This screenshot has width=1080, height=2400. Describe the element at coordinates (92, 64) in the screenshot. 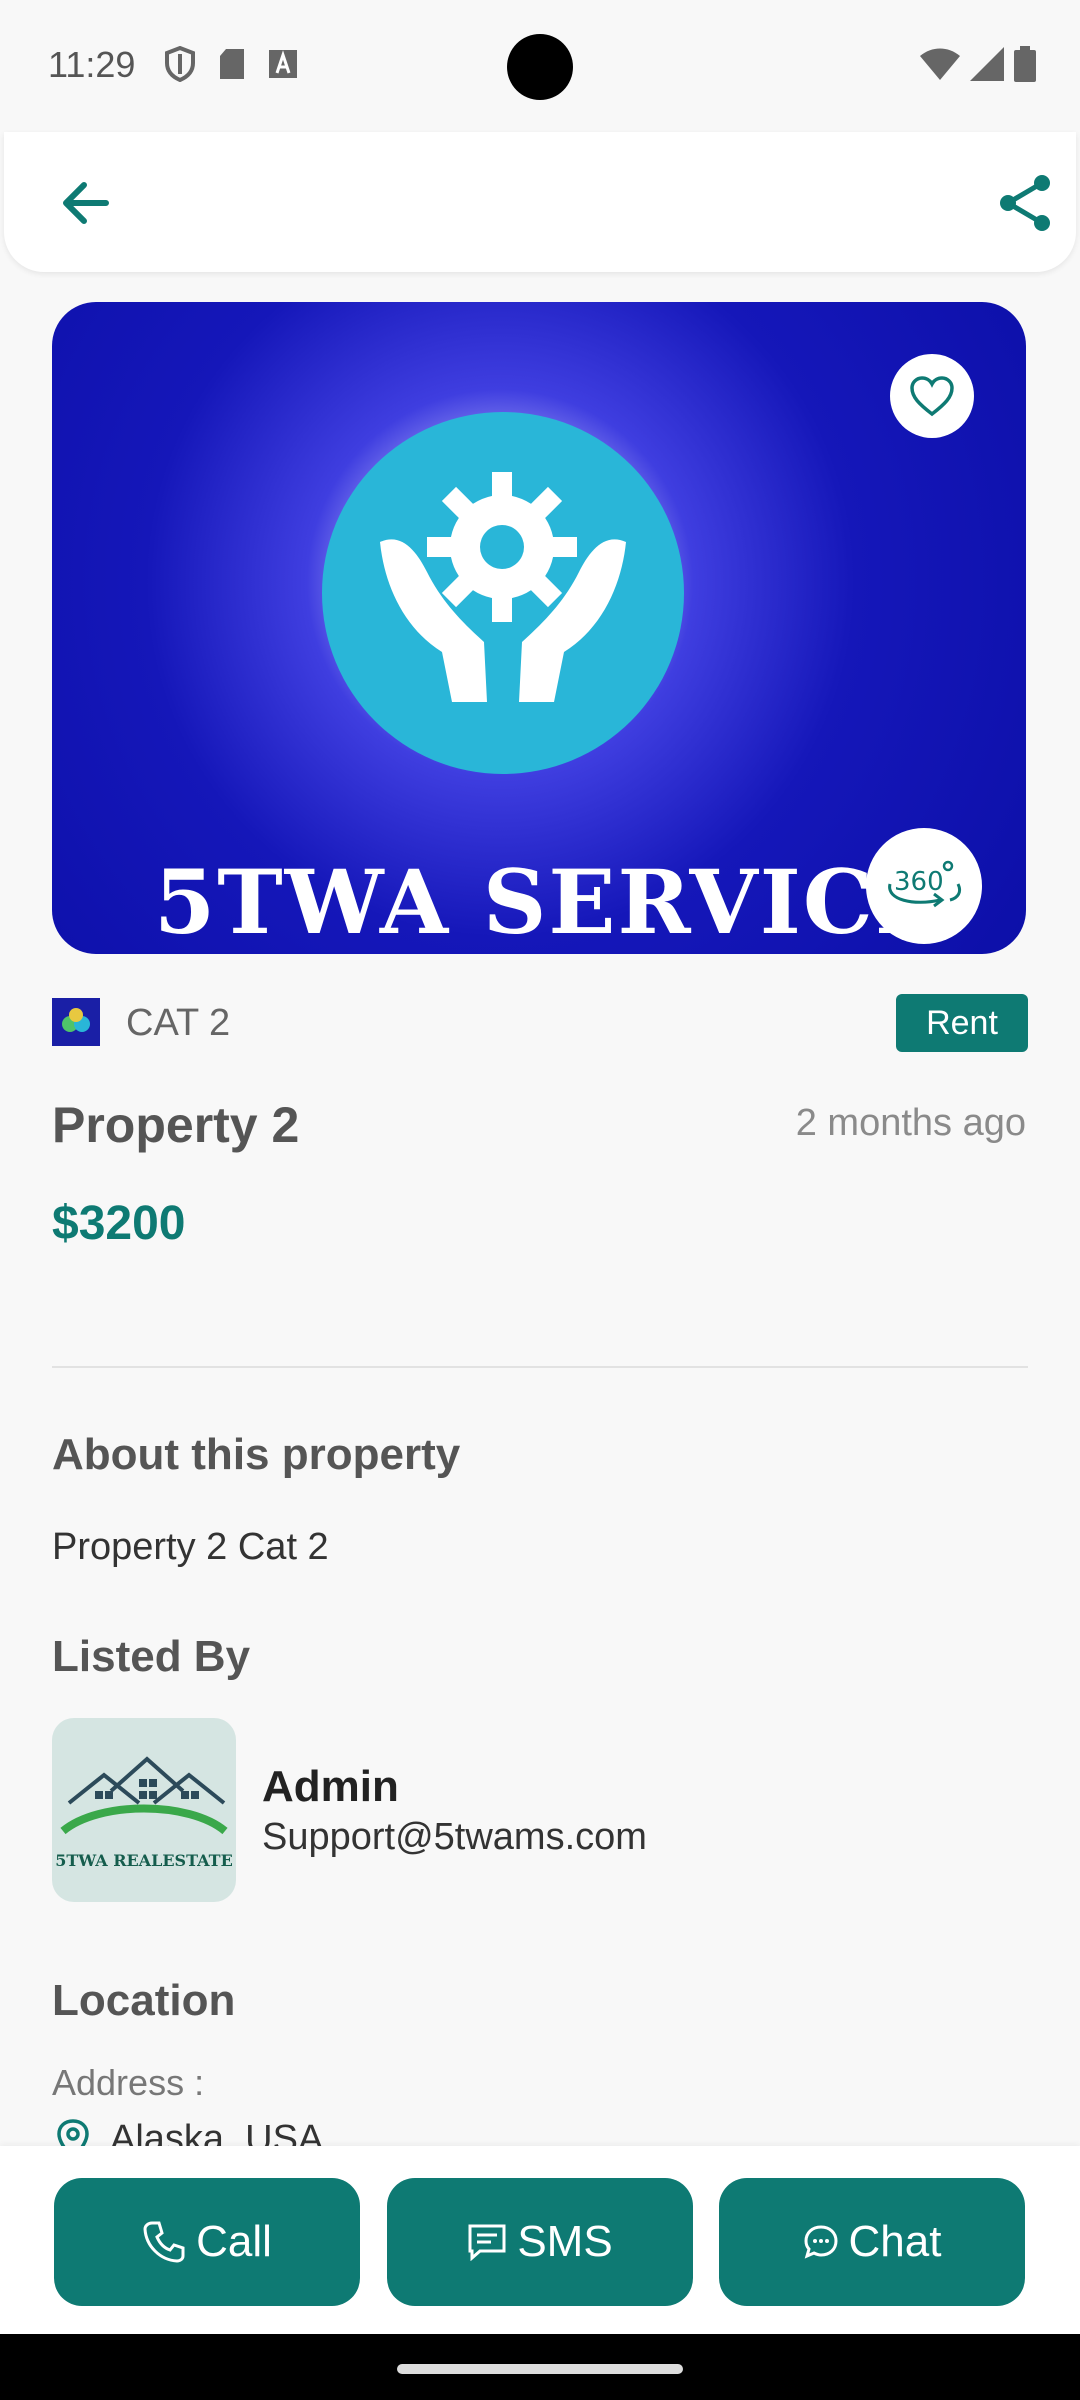

I see `status-time: 11:29` at that location.